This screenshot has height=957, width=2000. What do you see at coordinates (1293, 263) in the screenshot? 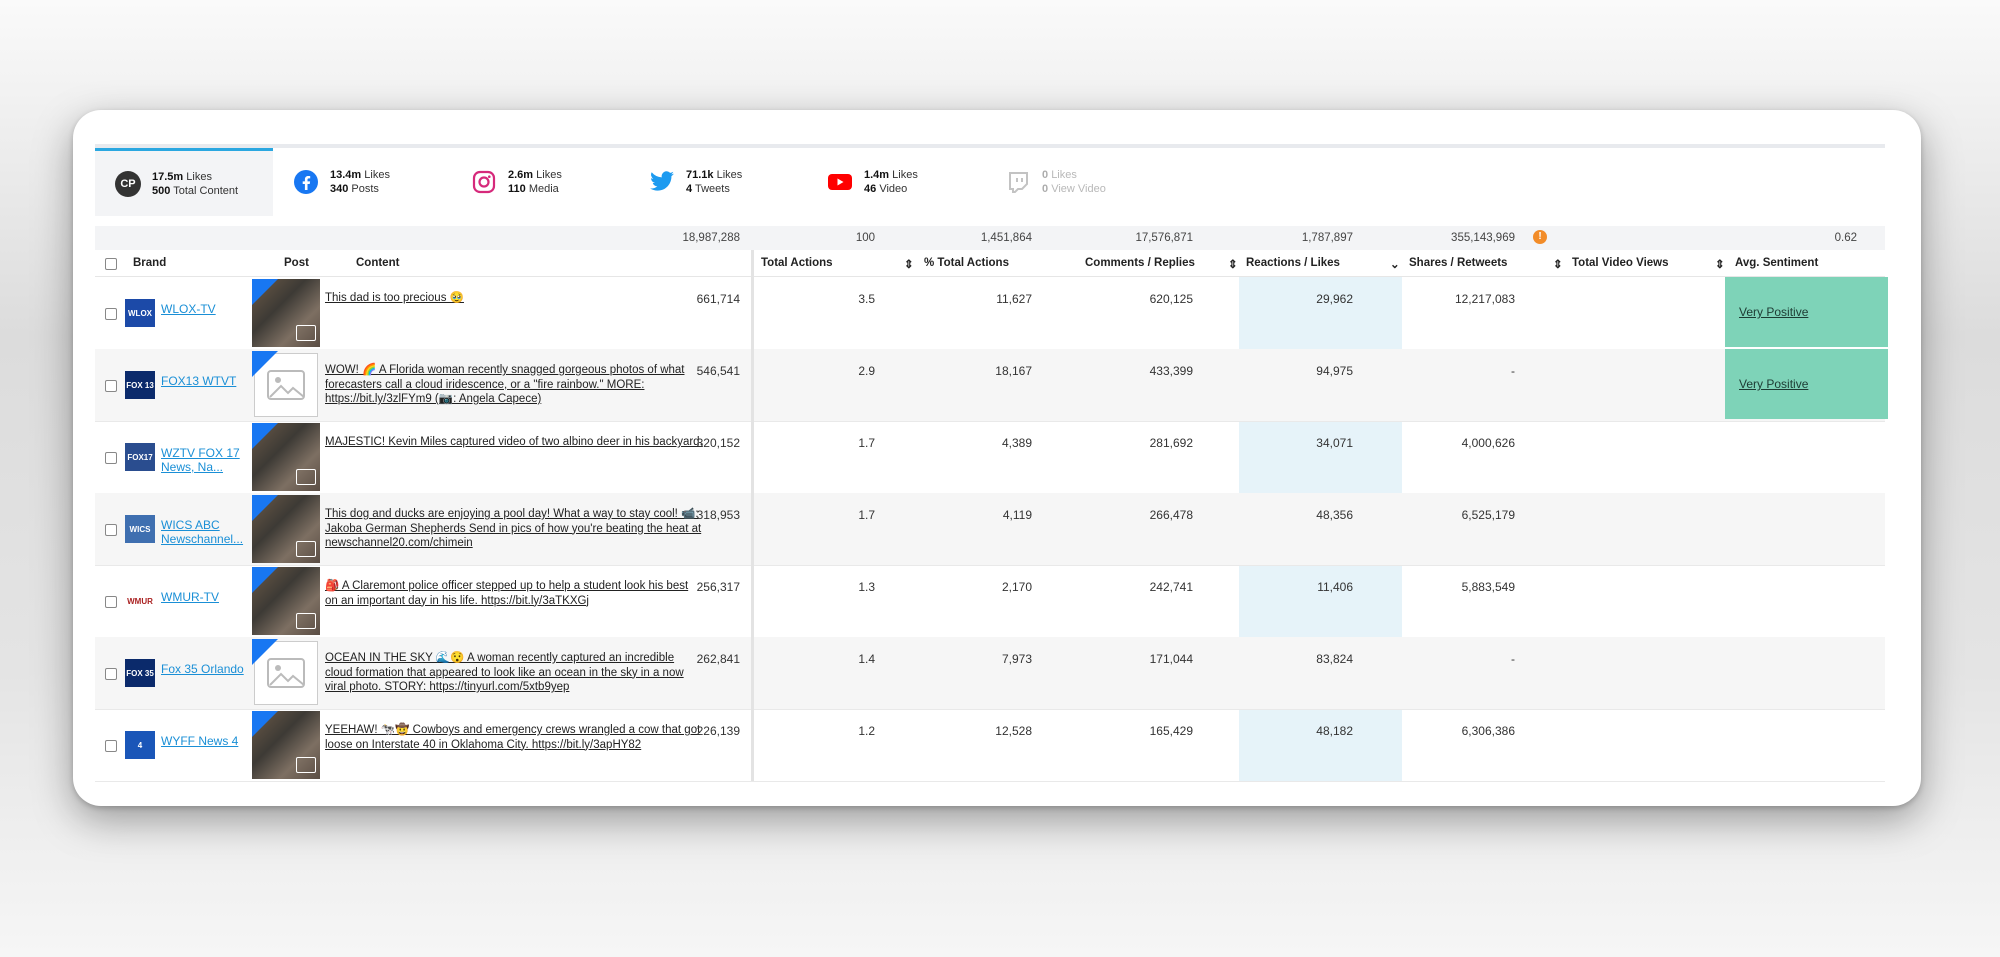
I see `header-reactions: Reactions / Likes` at bounding box center [1293, 263].